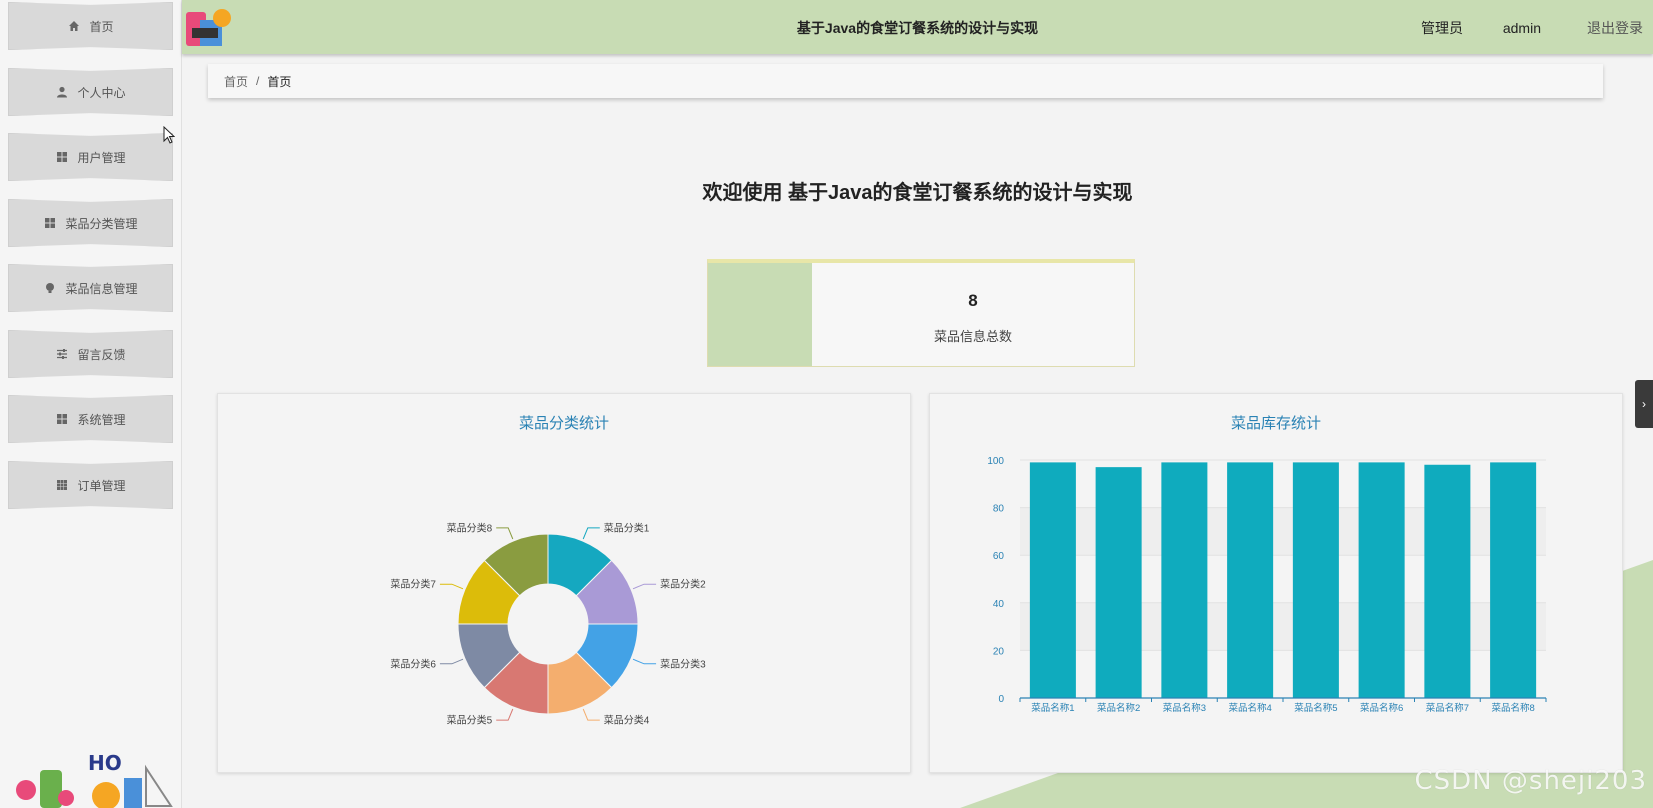 The width and height of the screenshot is (1653, 808). I want to click on sidebar-item-feedback: 留言反馈, so click(90, 354).